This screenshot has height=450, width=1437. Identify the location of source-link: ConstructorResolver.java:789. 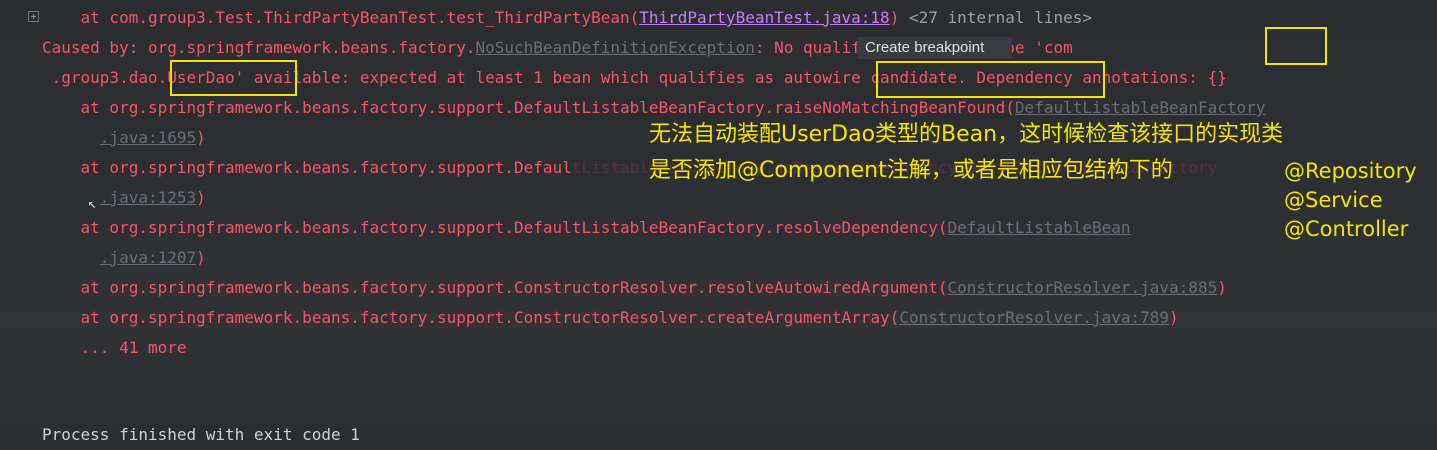
(1034, 317).